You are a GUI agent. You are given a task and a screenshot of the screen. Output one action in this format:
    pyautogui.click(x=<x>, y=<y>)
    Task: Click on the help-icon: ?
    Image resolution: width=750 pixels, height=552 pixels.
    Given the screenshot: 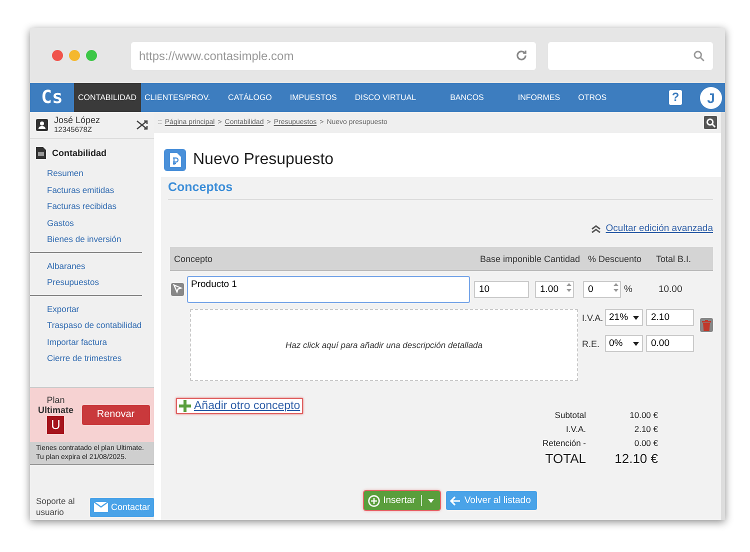 What is the action you would take?
    pyautogui.click(x=675, y=97)
    